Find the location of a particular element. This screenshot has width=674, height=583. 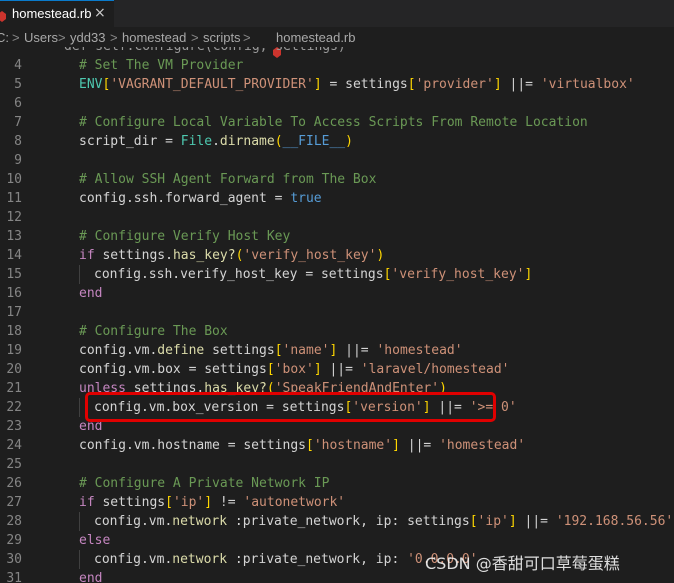

line-number: 4 is located at coordinates (18, 65).